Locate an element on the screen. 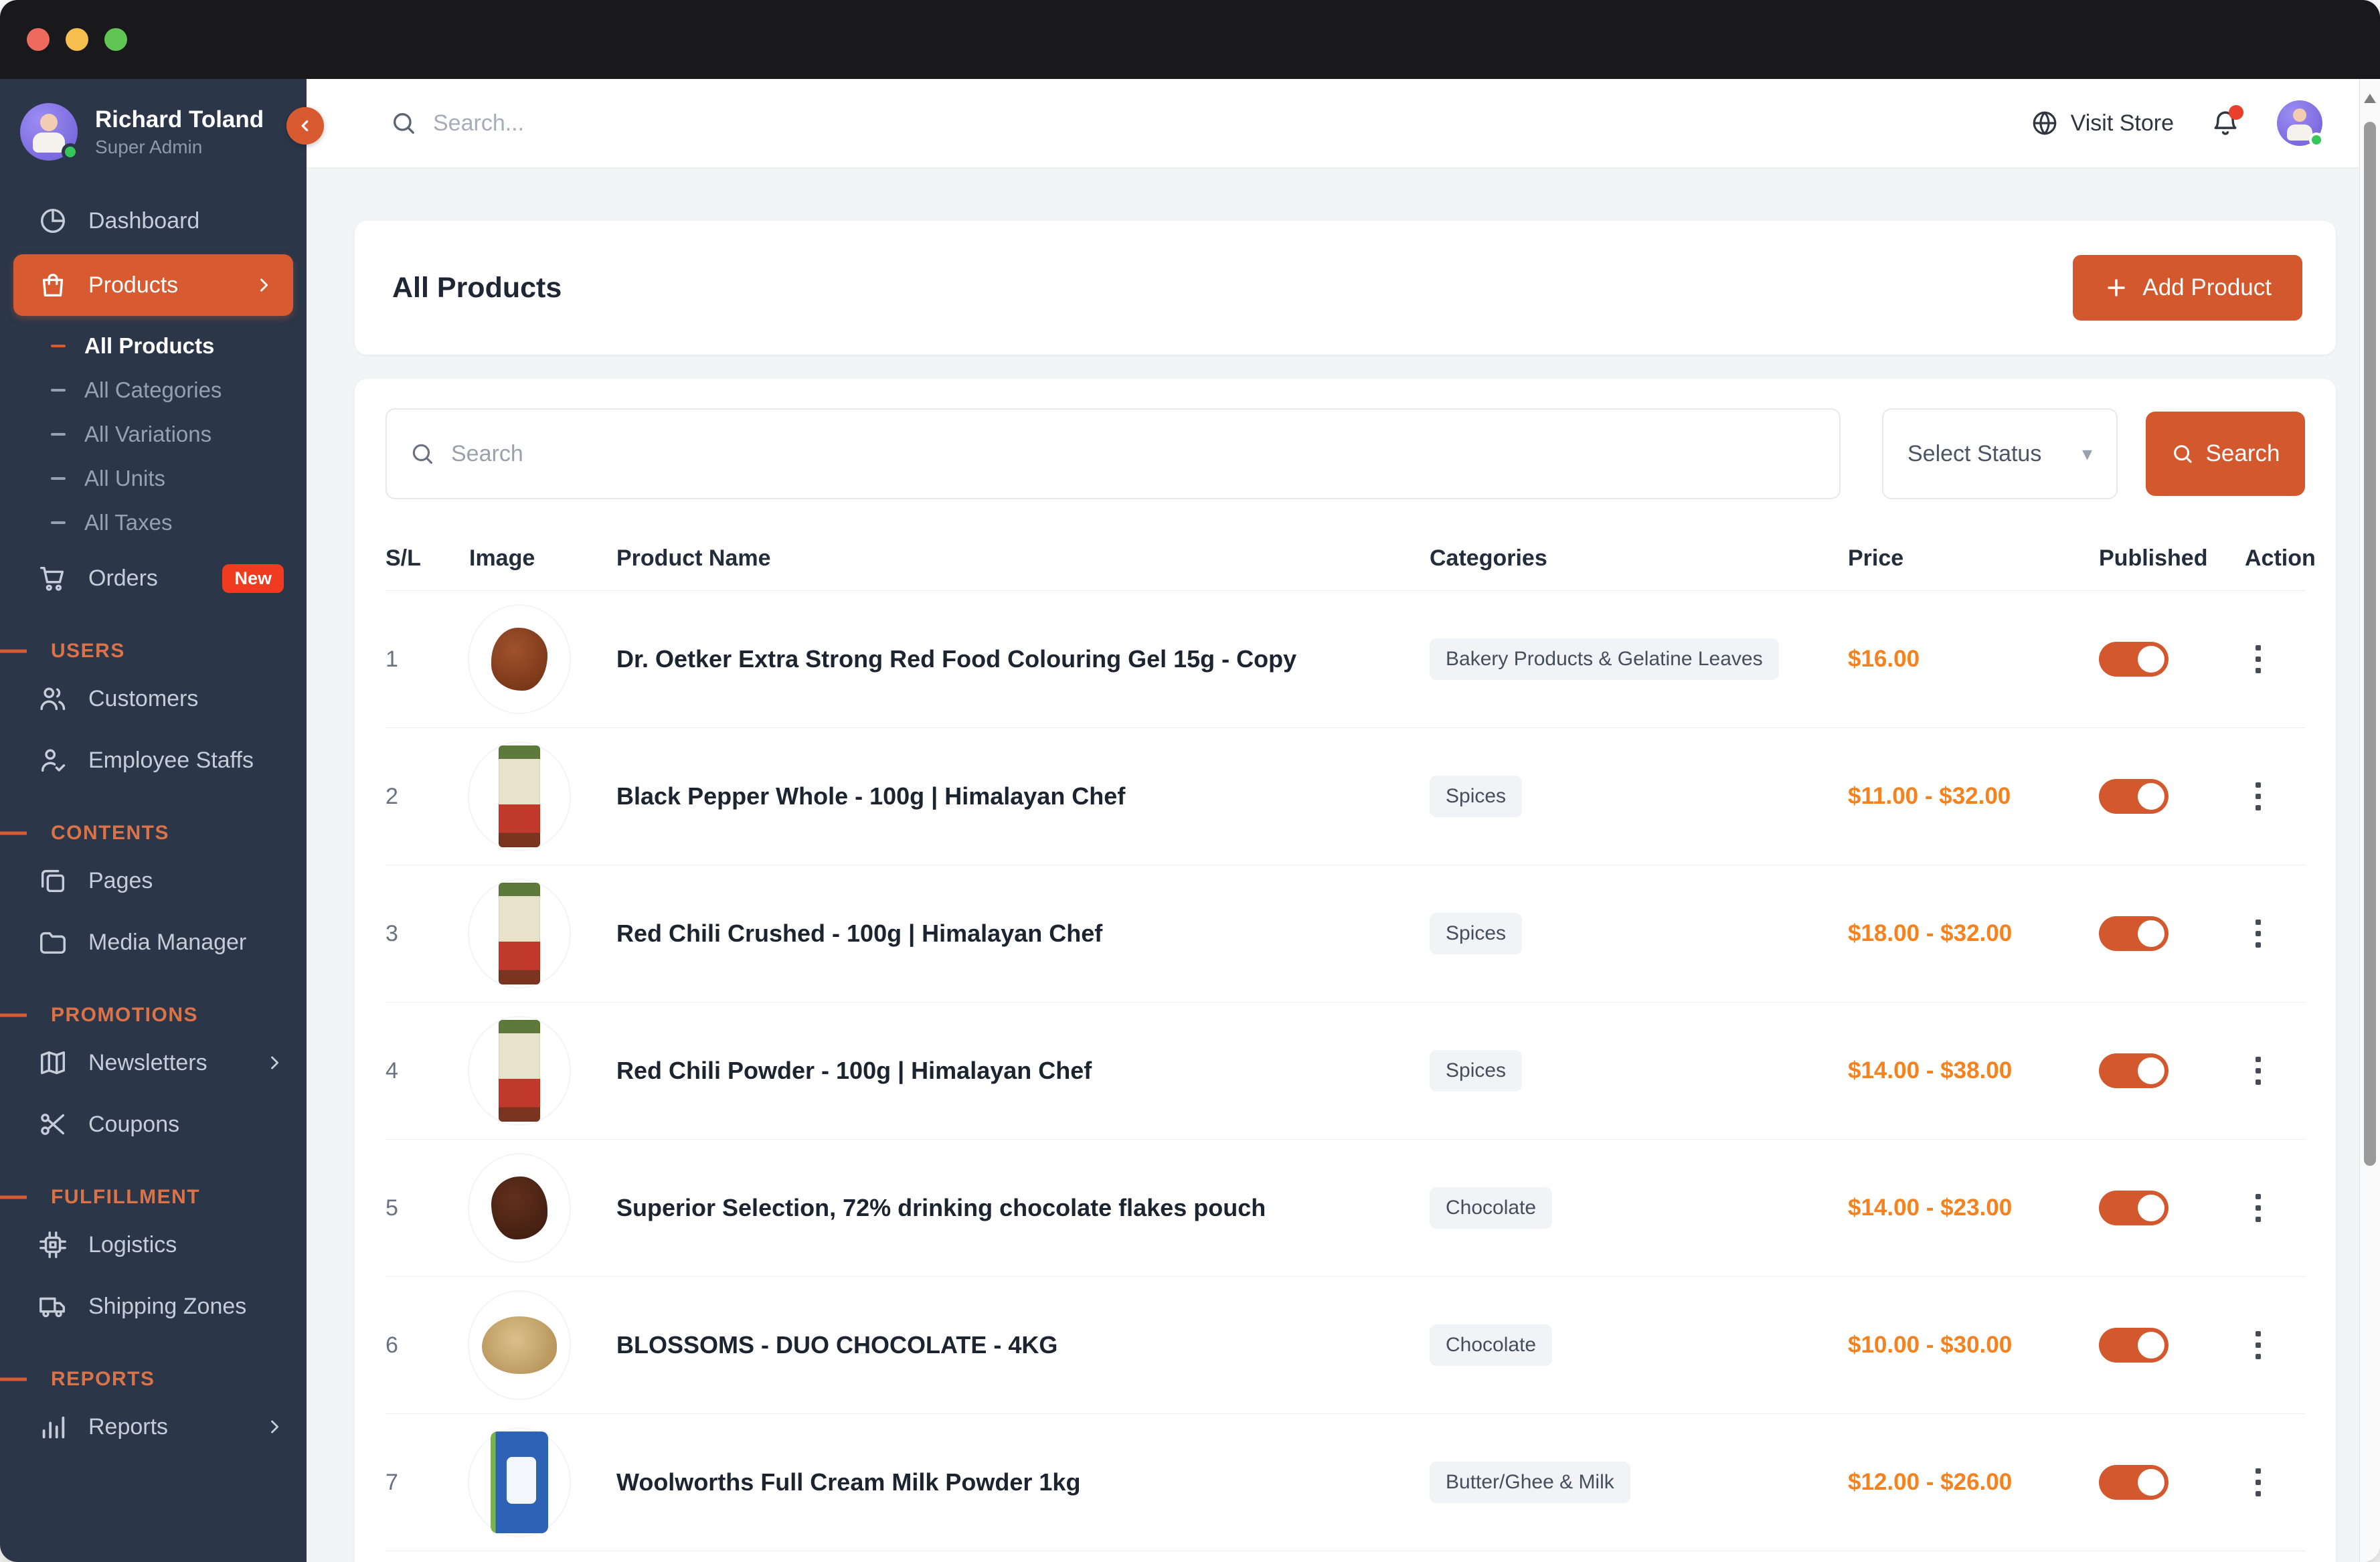 This screenshot has height=1562, width=2380. scrollbar is located at coordinates (2370, 820).